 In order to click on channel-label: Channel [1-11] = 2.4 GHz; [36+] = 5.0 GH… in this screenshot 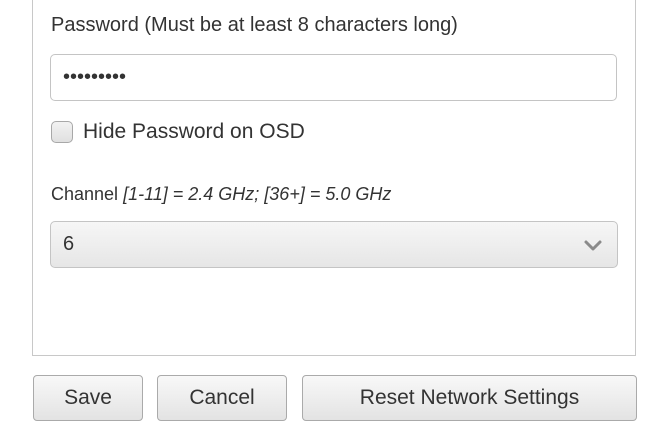, I will do `click(221, 194)`.